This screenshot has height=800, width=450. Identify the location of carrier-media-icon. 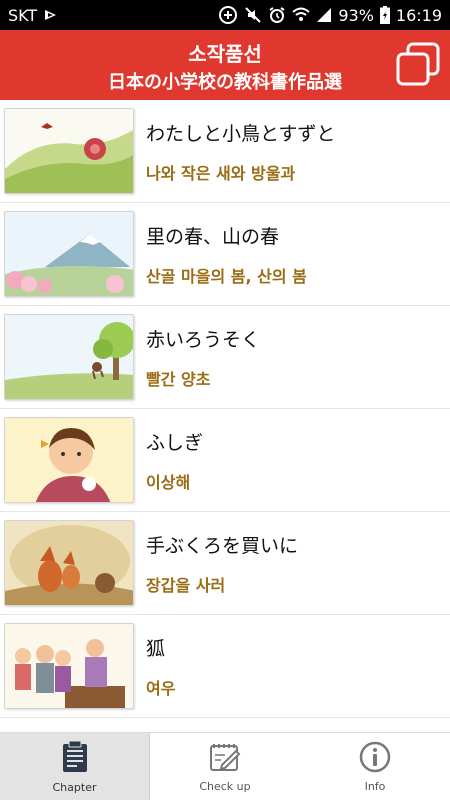
(51, 15).